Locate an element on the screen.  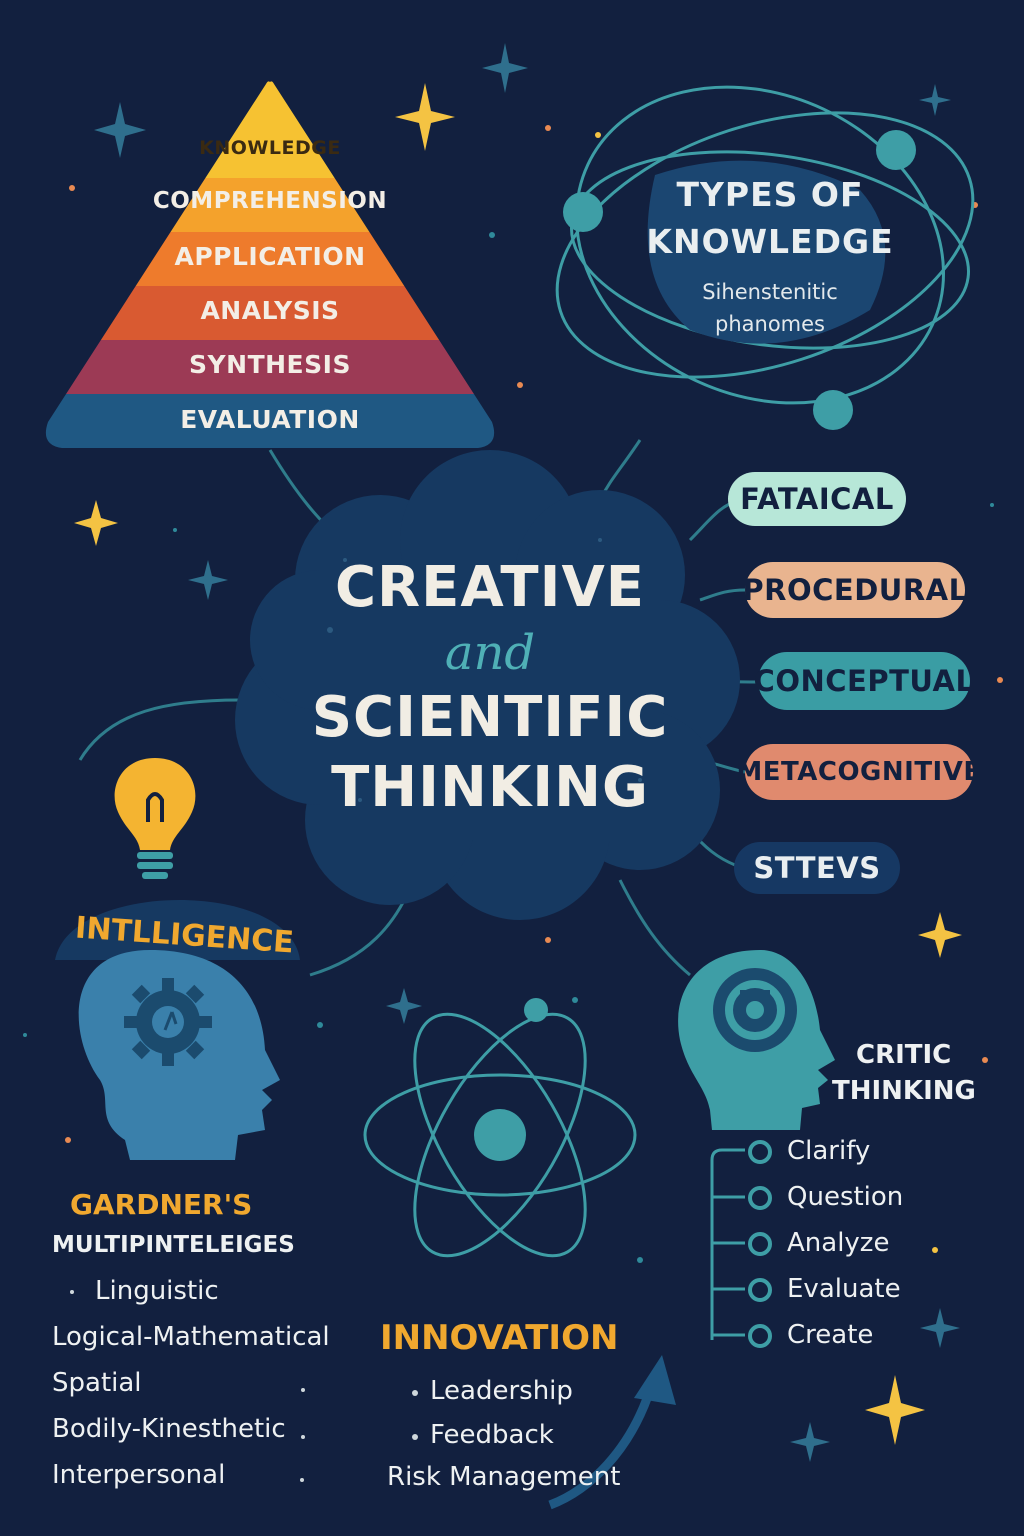
steps-bracket is located at coordinates (727, 1244).